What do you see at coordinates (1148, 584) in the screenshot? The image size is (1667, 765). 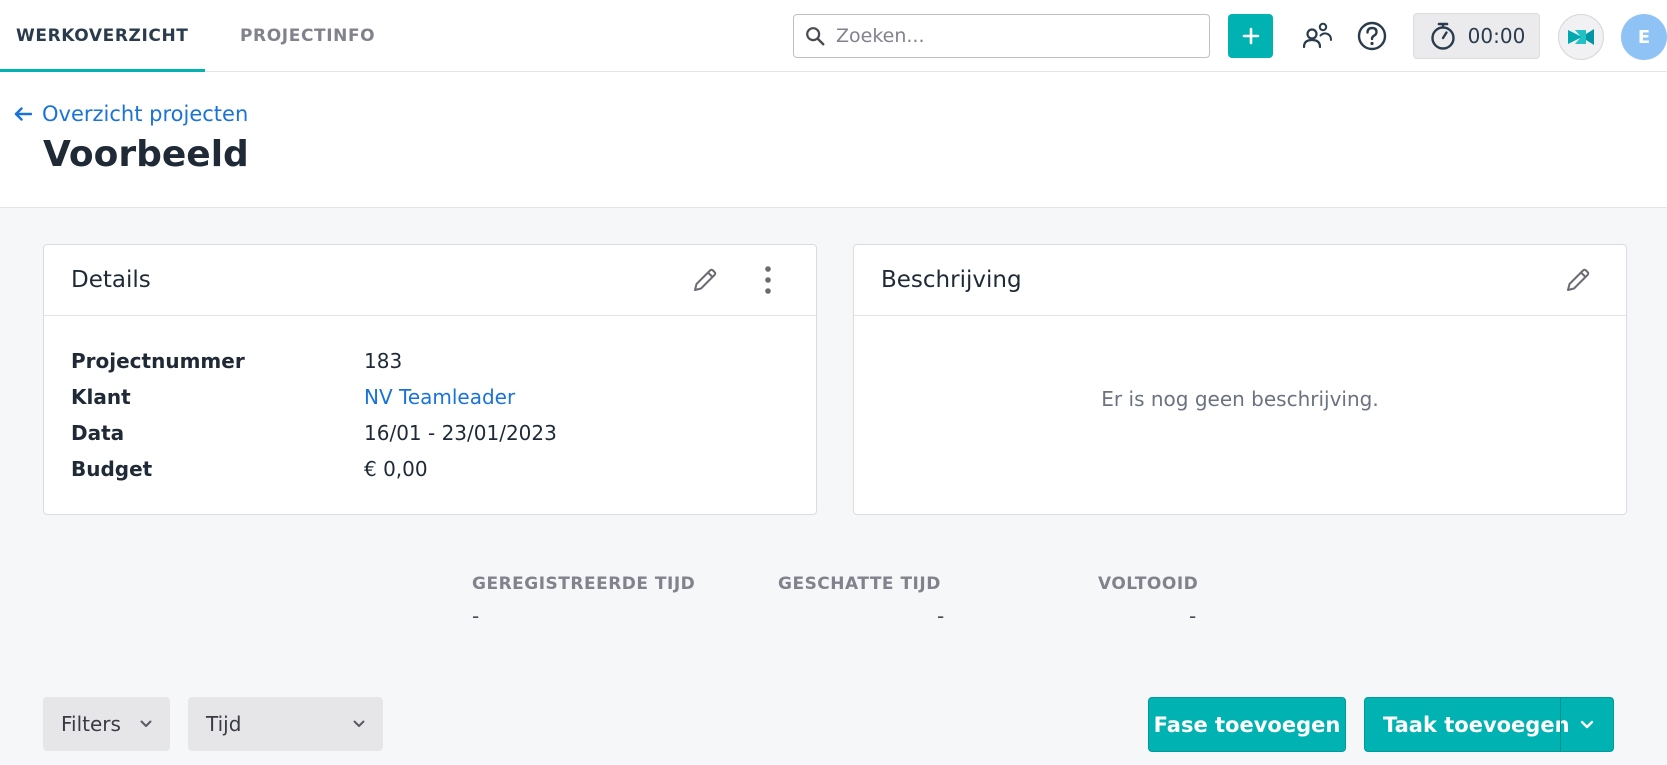 I see `stat-label-completed: VOLTOOID` at bounding box center [1148, 584].